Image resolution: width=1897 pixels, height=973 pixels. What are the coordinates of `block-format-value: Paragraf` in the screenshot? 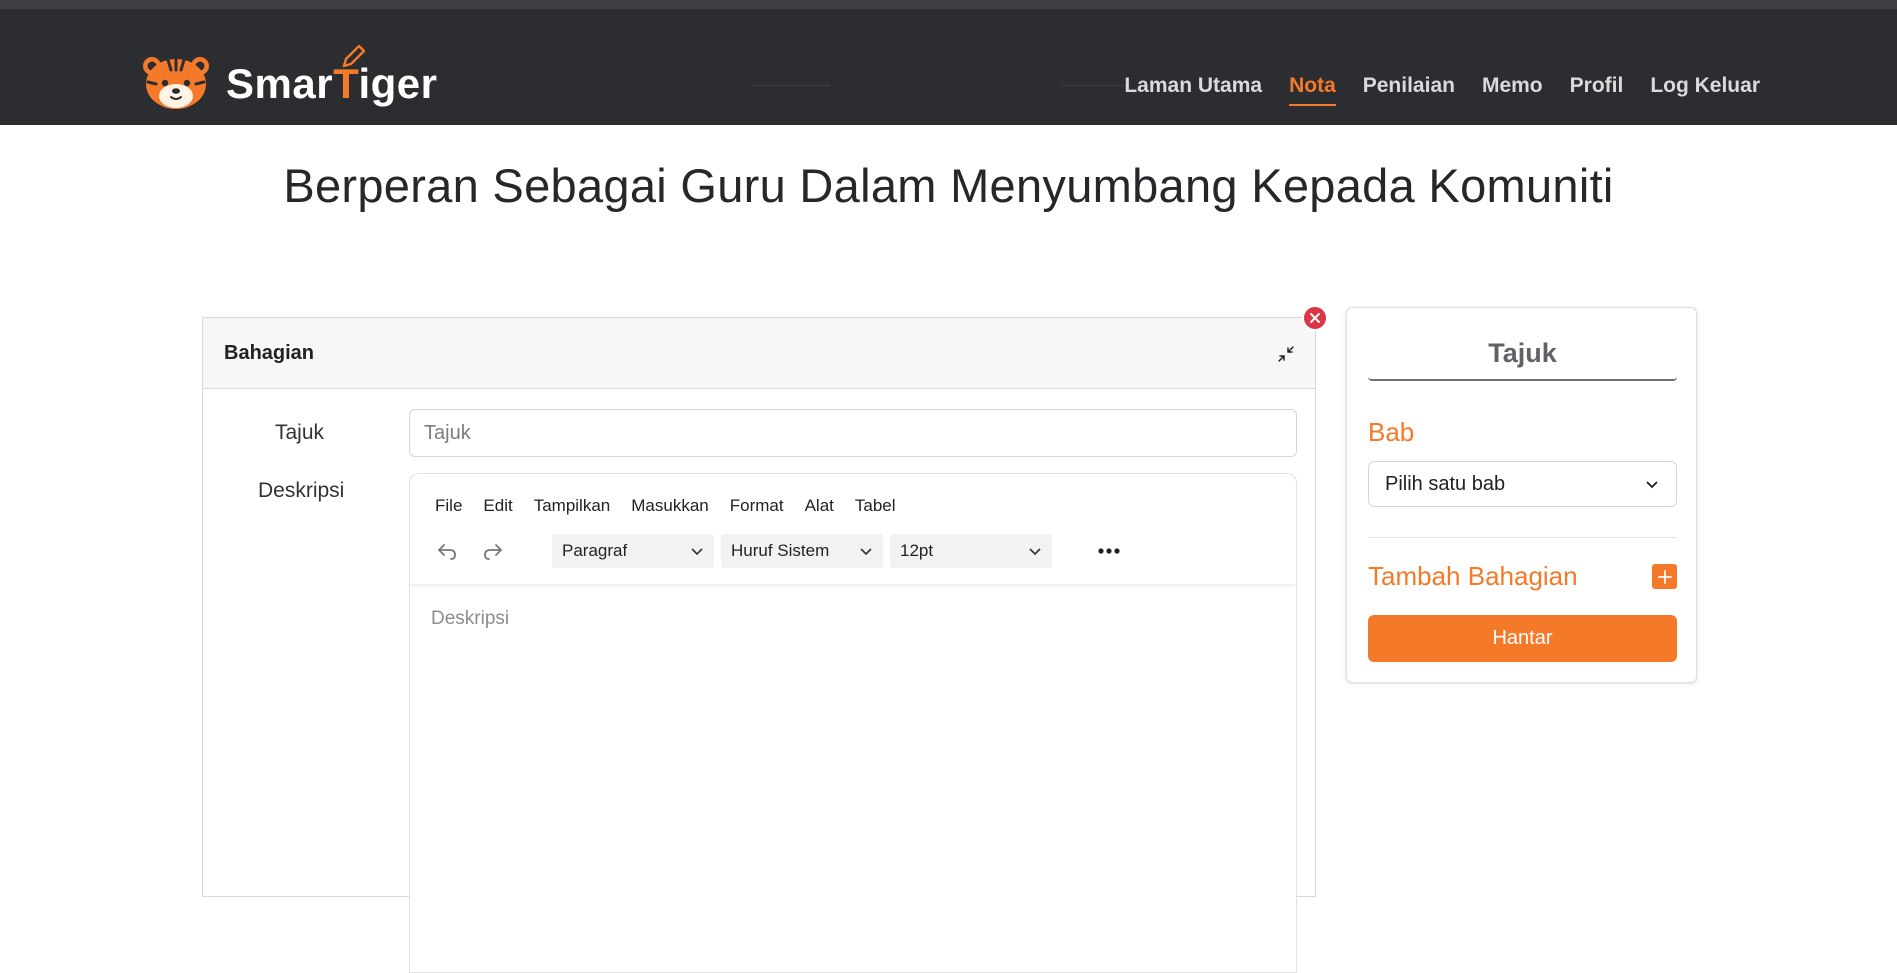 It's located at (595, 550).